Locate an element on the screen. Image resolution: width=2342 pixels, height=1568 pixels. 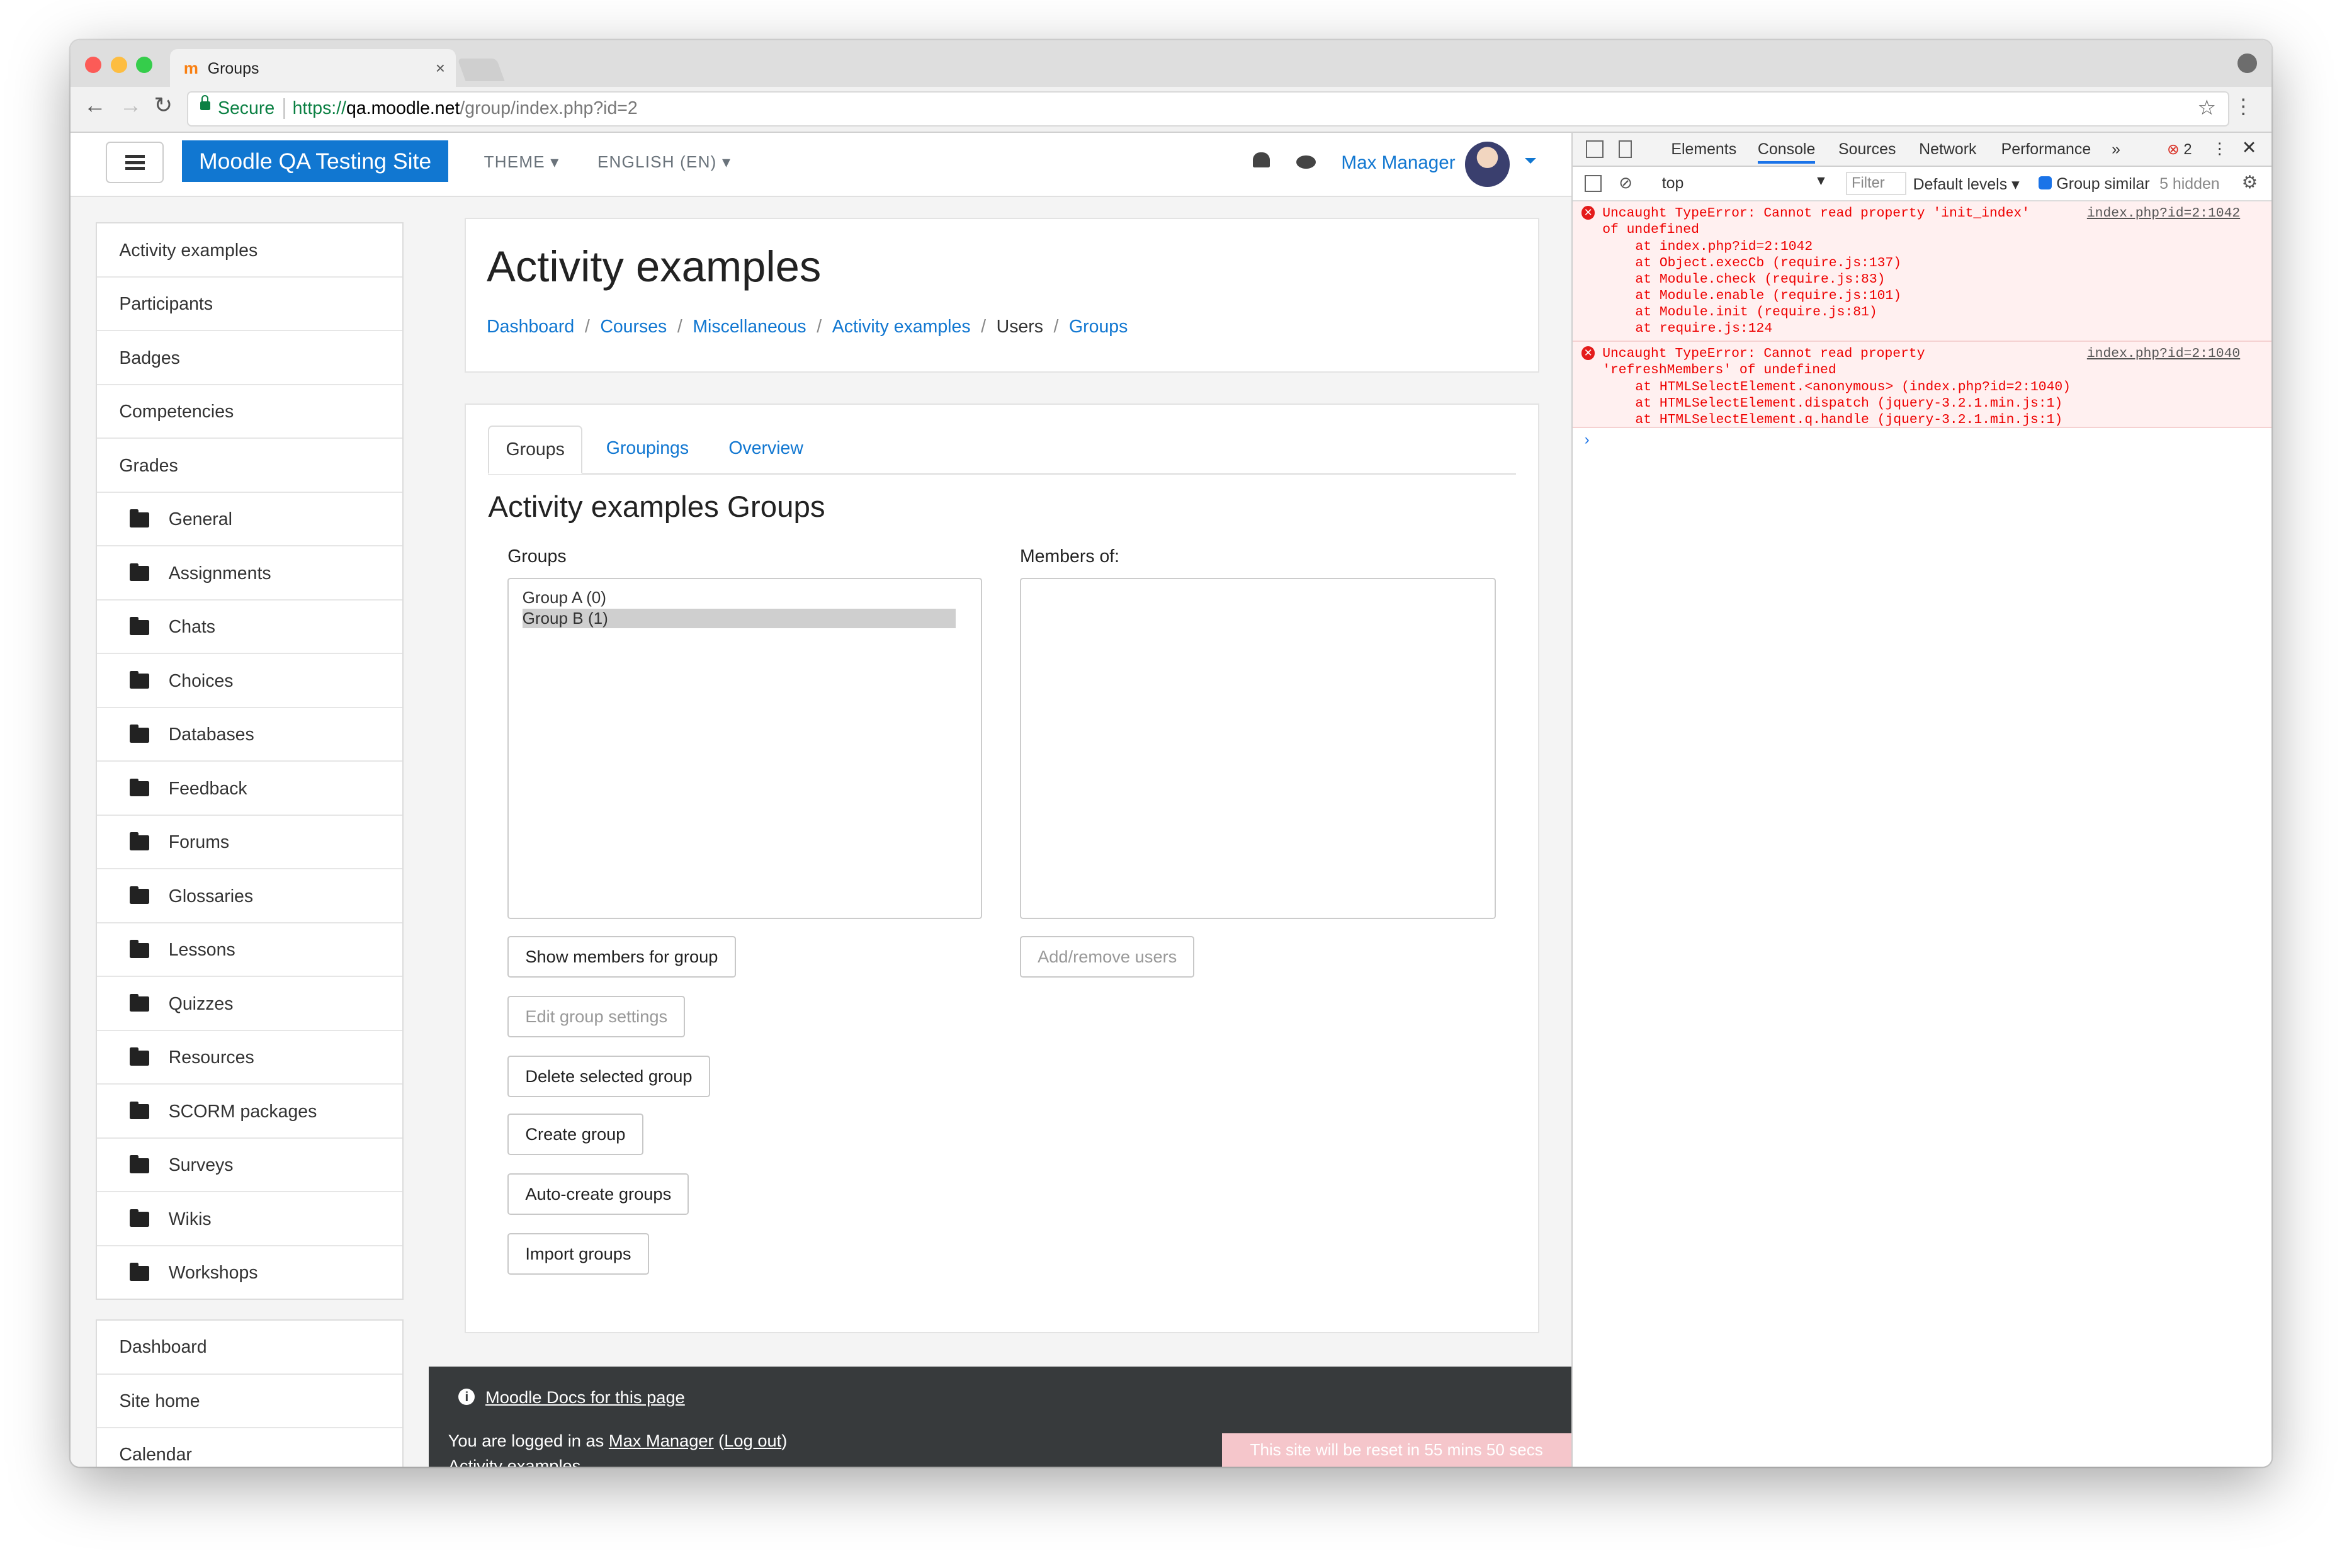
sidebar-toggle-icon is located at coordinates (1593, 183).